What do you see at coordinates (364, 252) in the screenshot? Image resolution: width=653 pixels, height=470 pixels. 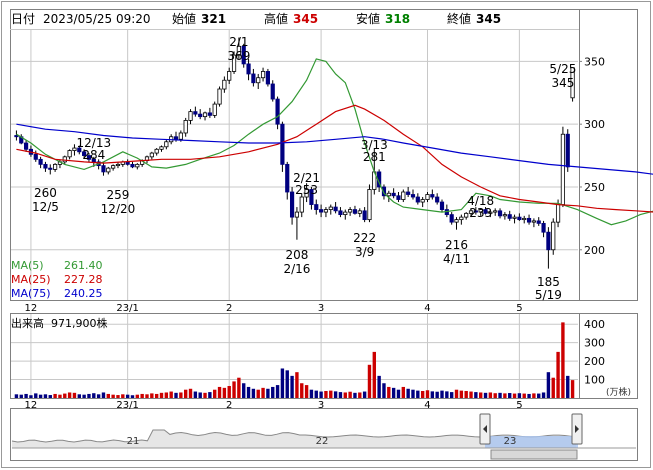 I see `annotation-label: 3/9` at bounding box center [364, 252].